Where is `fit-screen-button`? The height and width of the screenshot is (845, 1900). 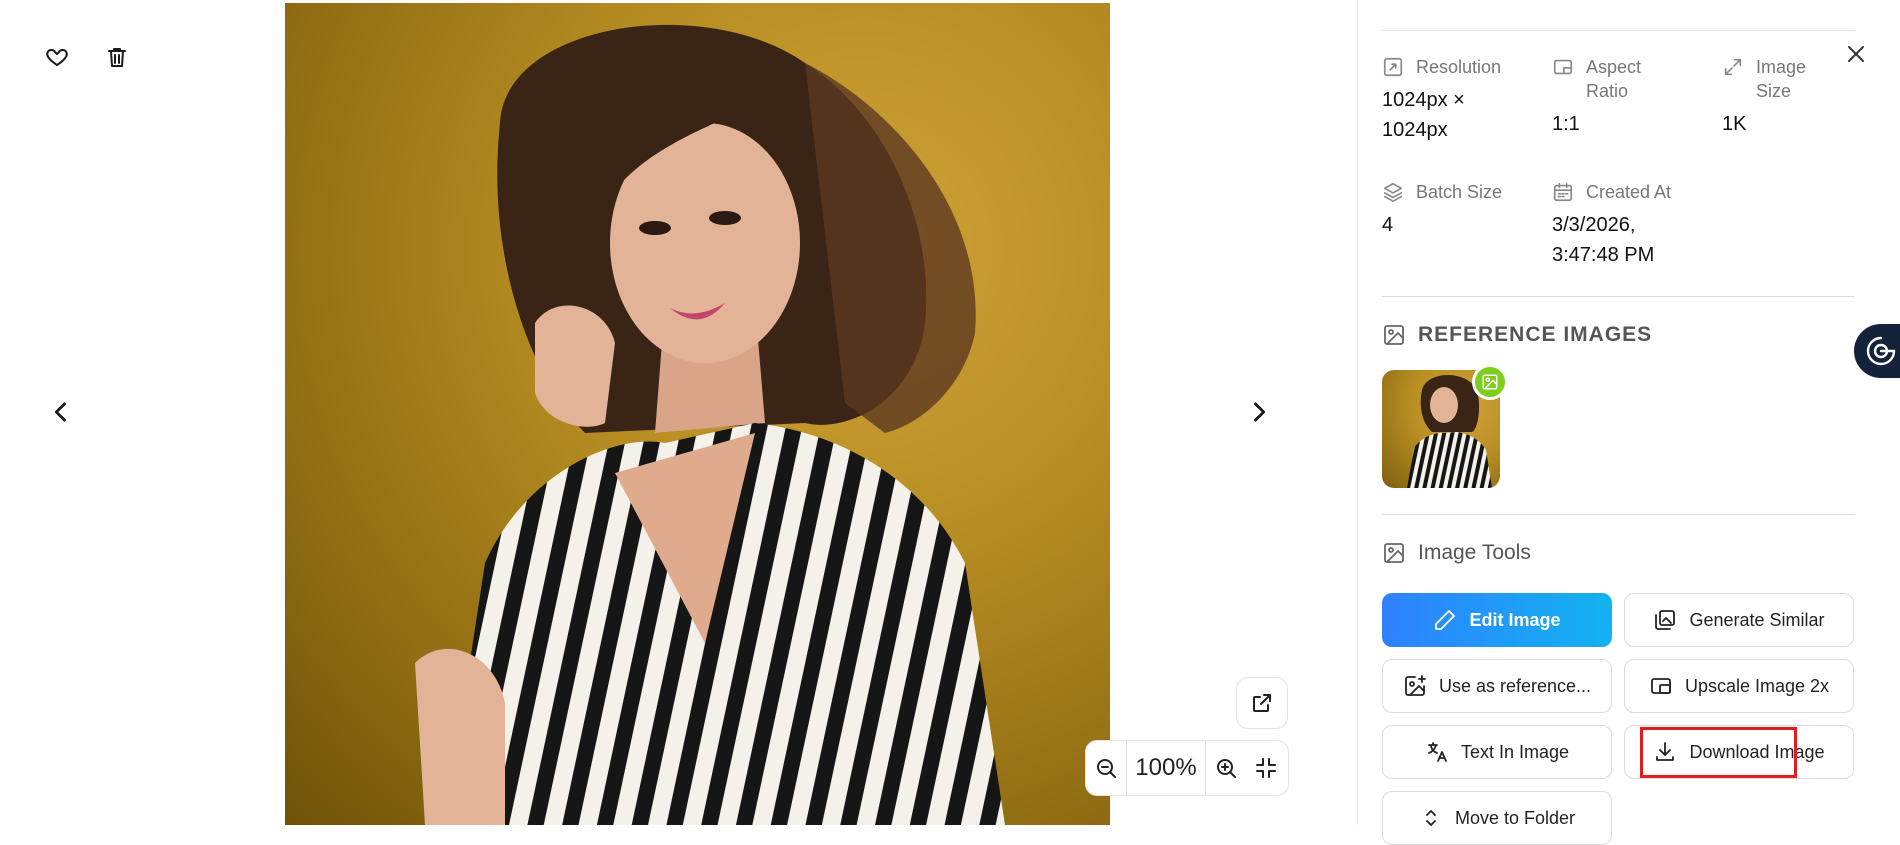
fit-screen-button is located at coordinates (1266, 768).